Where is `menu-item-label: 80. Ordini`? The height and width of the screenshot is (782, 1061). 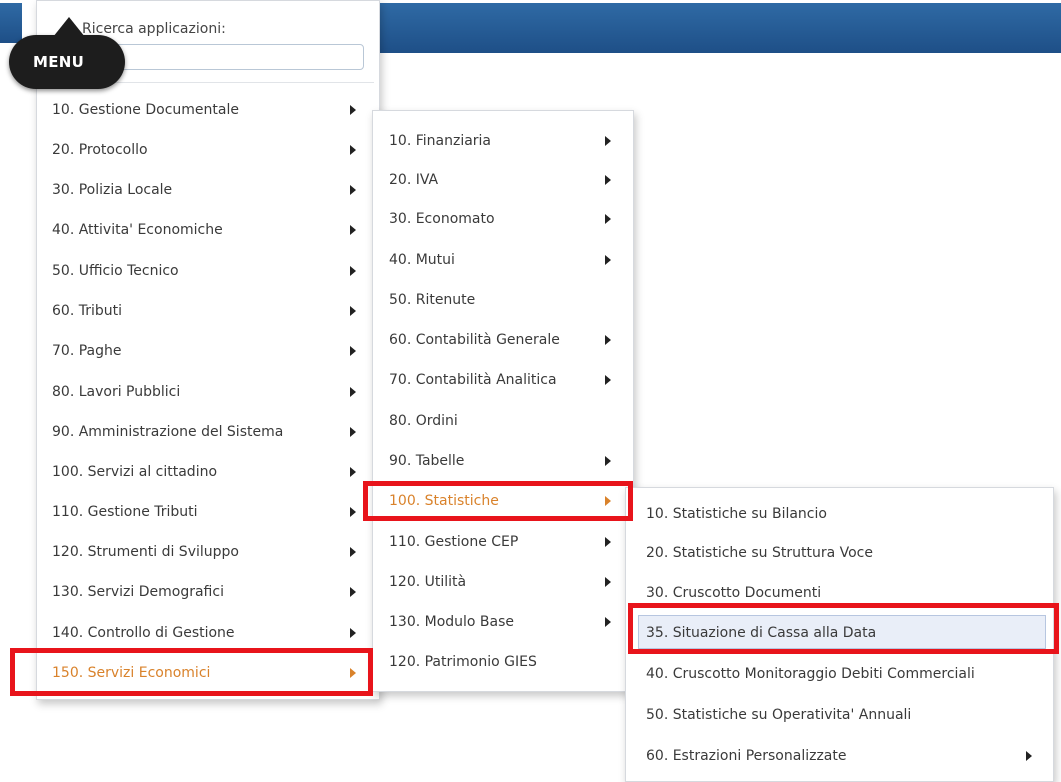 menu-item-label: 80. Ordini is located at coordinates (423, 421).